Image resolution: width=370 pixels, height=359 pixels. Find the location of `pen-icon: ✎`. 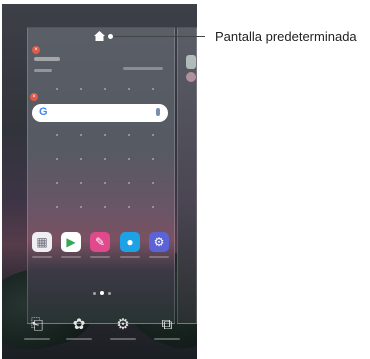

pen-icon: ✎ is located at coordinates (100, 242).